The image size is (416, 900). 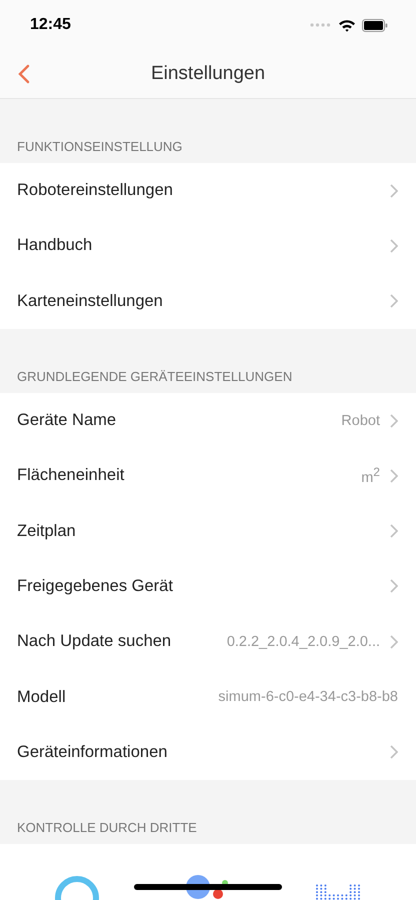 What do you see at coordinates (208, 301) in the screenshot?
I see `settings-row: Karteneinstellungen` at bounding box center [208, 301].